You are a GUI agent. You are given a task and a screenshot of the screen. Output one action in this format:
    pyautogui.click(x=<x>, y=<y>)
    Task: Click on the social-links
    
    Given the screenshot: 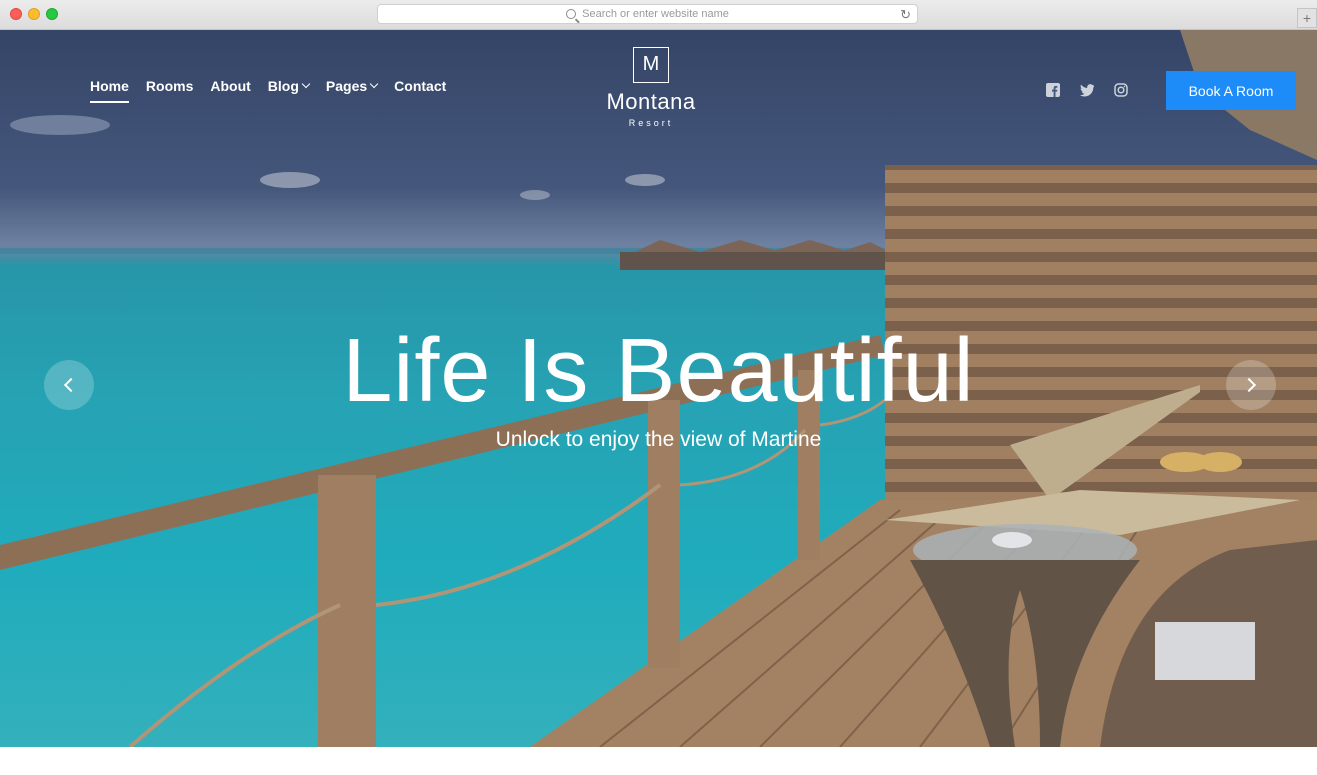 What is the action you would take?
    pyautogui.click(x=1087, y=90)
    